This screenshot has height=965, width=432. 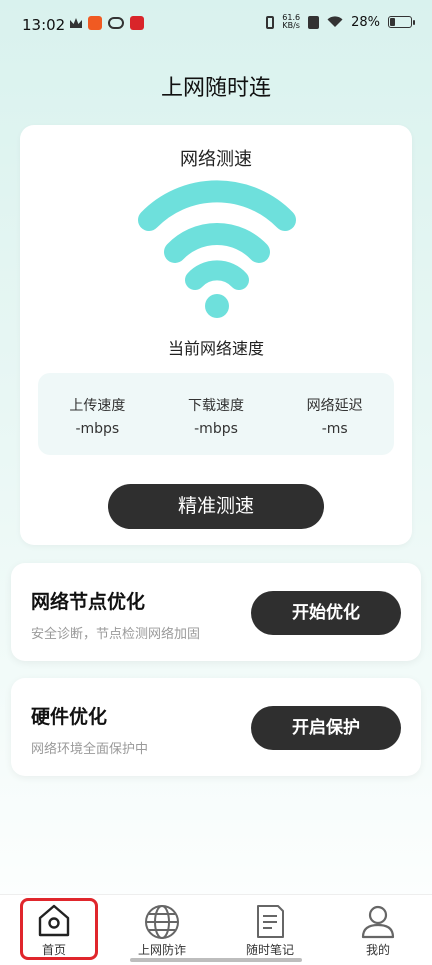 What do you see at coordinates (95, 23) in the screenshot?
I see `app-icon-orange` at bounding box center [95, 23].